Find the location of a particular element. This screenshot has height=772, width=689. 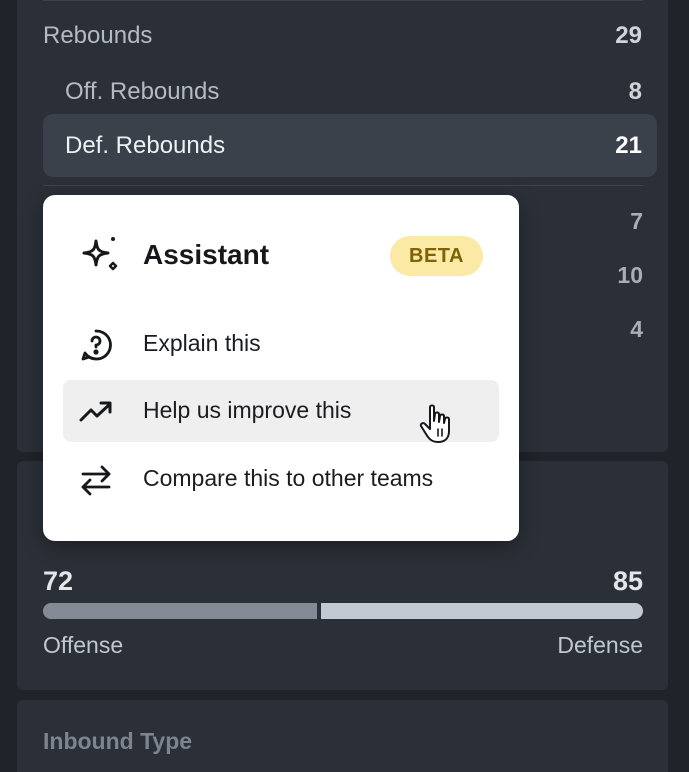

section-divider is located at coordinates (343, 185).